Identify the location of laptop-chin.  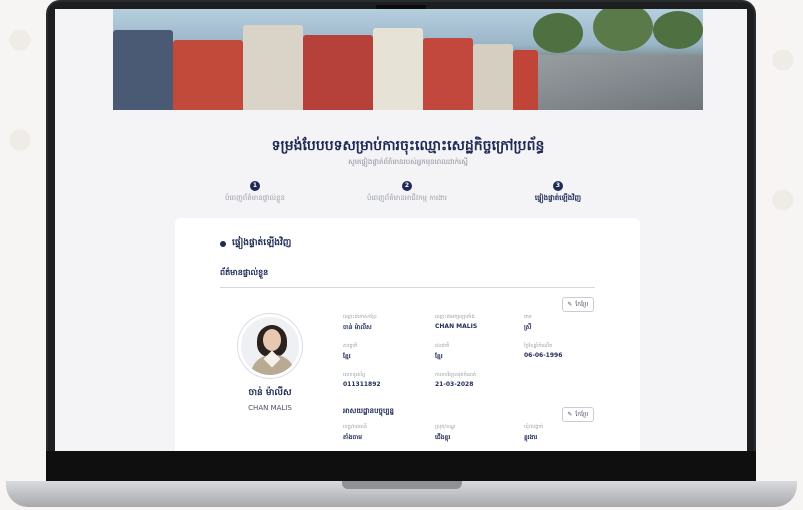
(401, 467).